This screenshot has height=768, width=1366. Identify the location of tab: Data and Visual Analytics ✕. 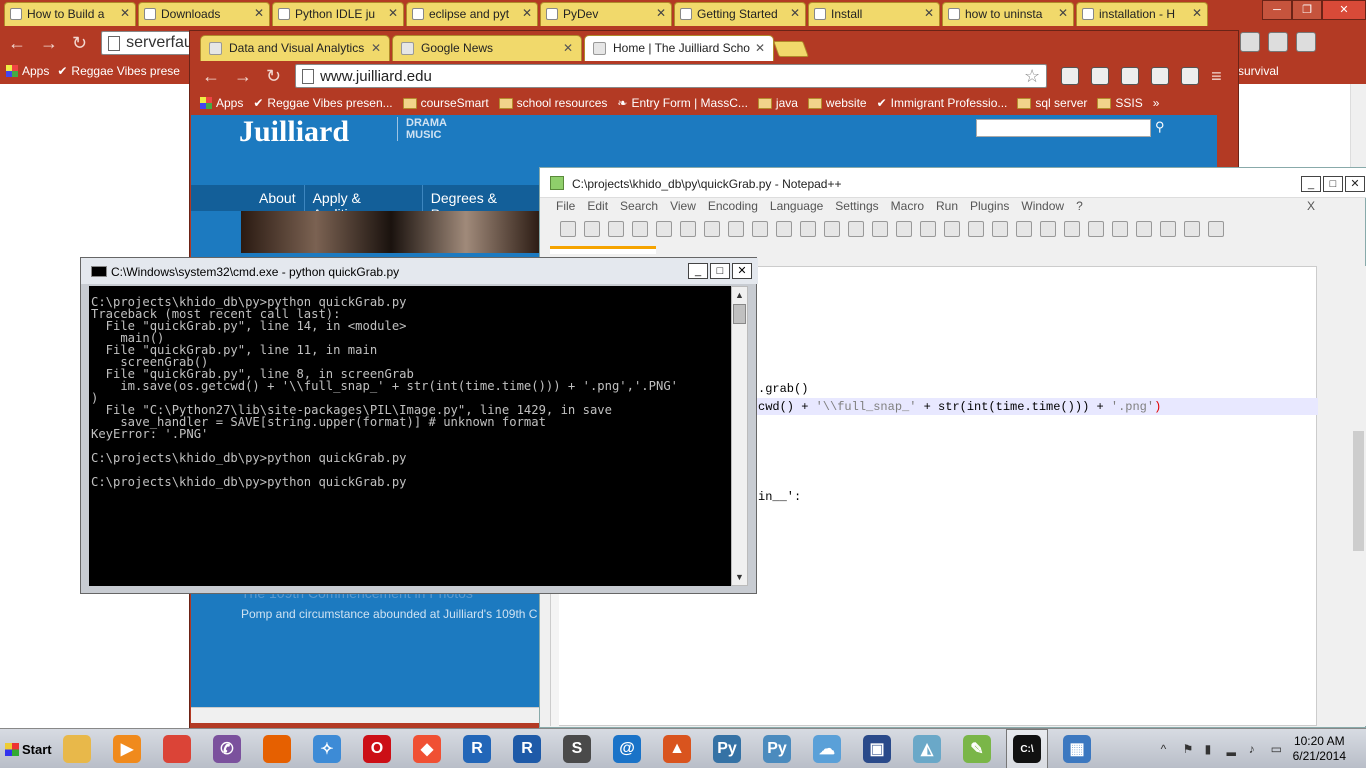
(295, 48).